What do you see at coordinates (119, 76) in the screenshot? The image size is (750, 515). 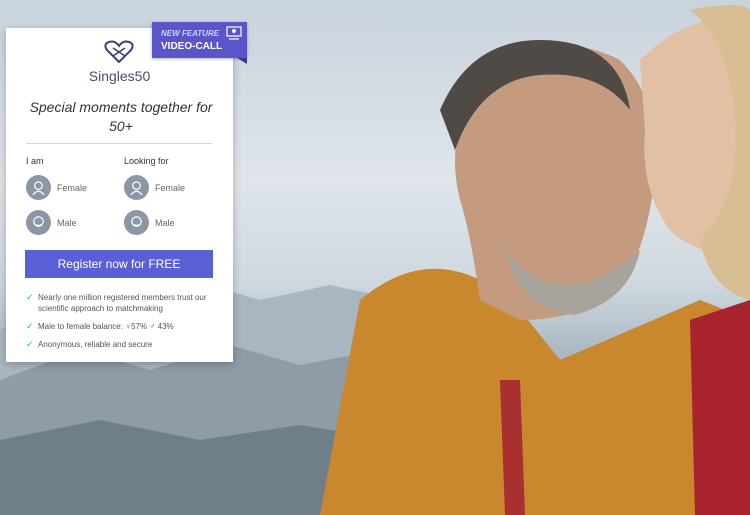 I see `brand-name: Singles50` at bounding box center [119, 76].